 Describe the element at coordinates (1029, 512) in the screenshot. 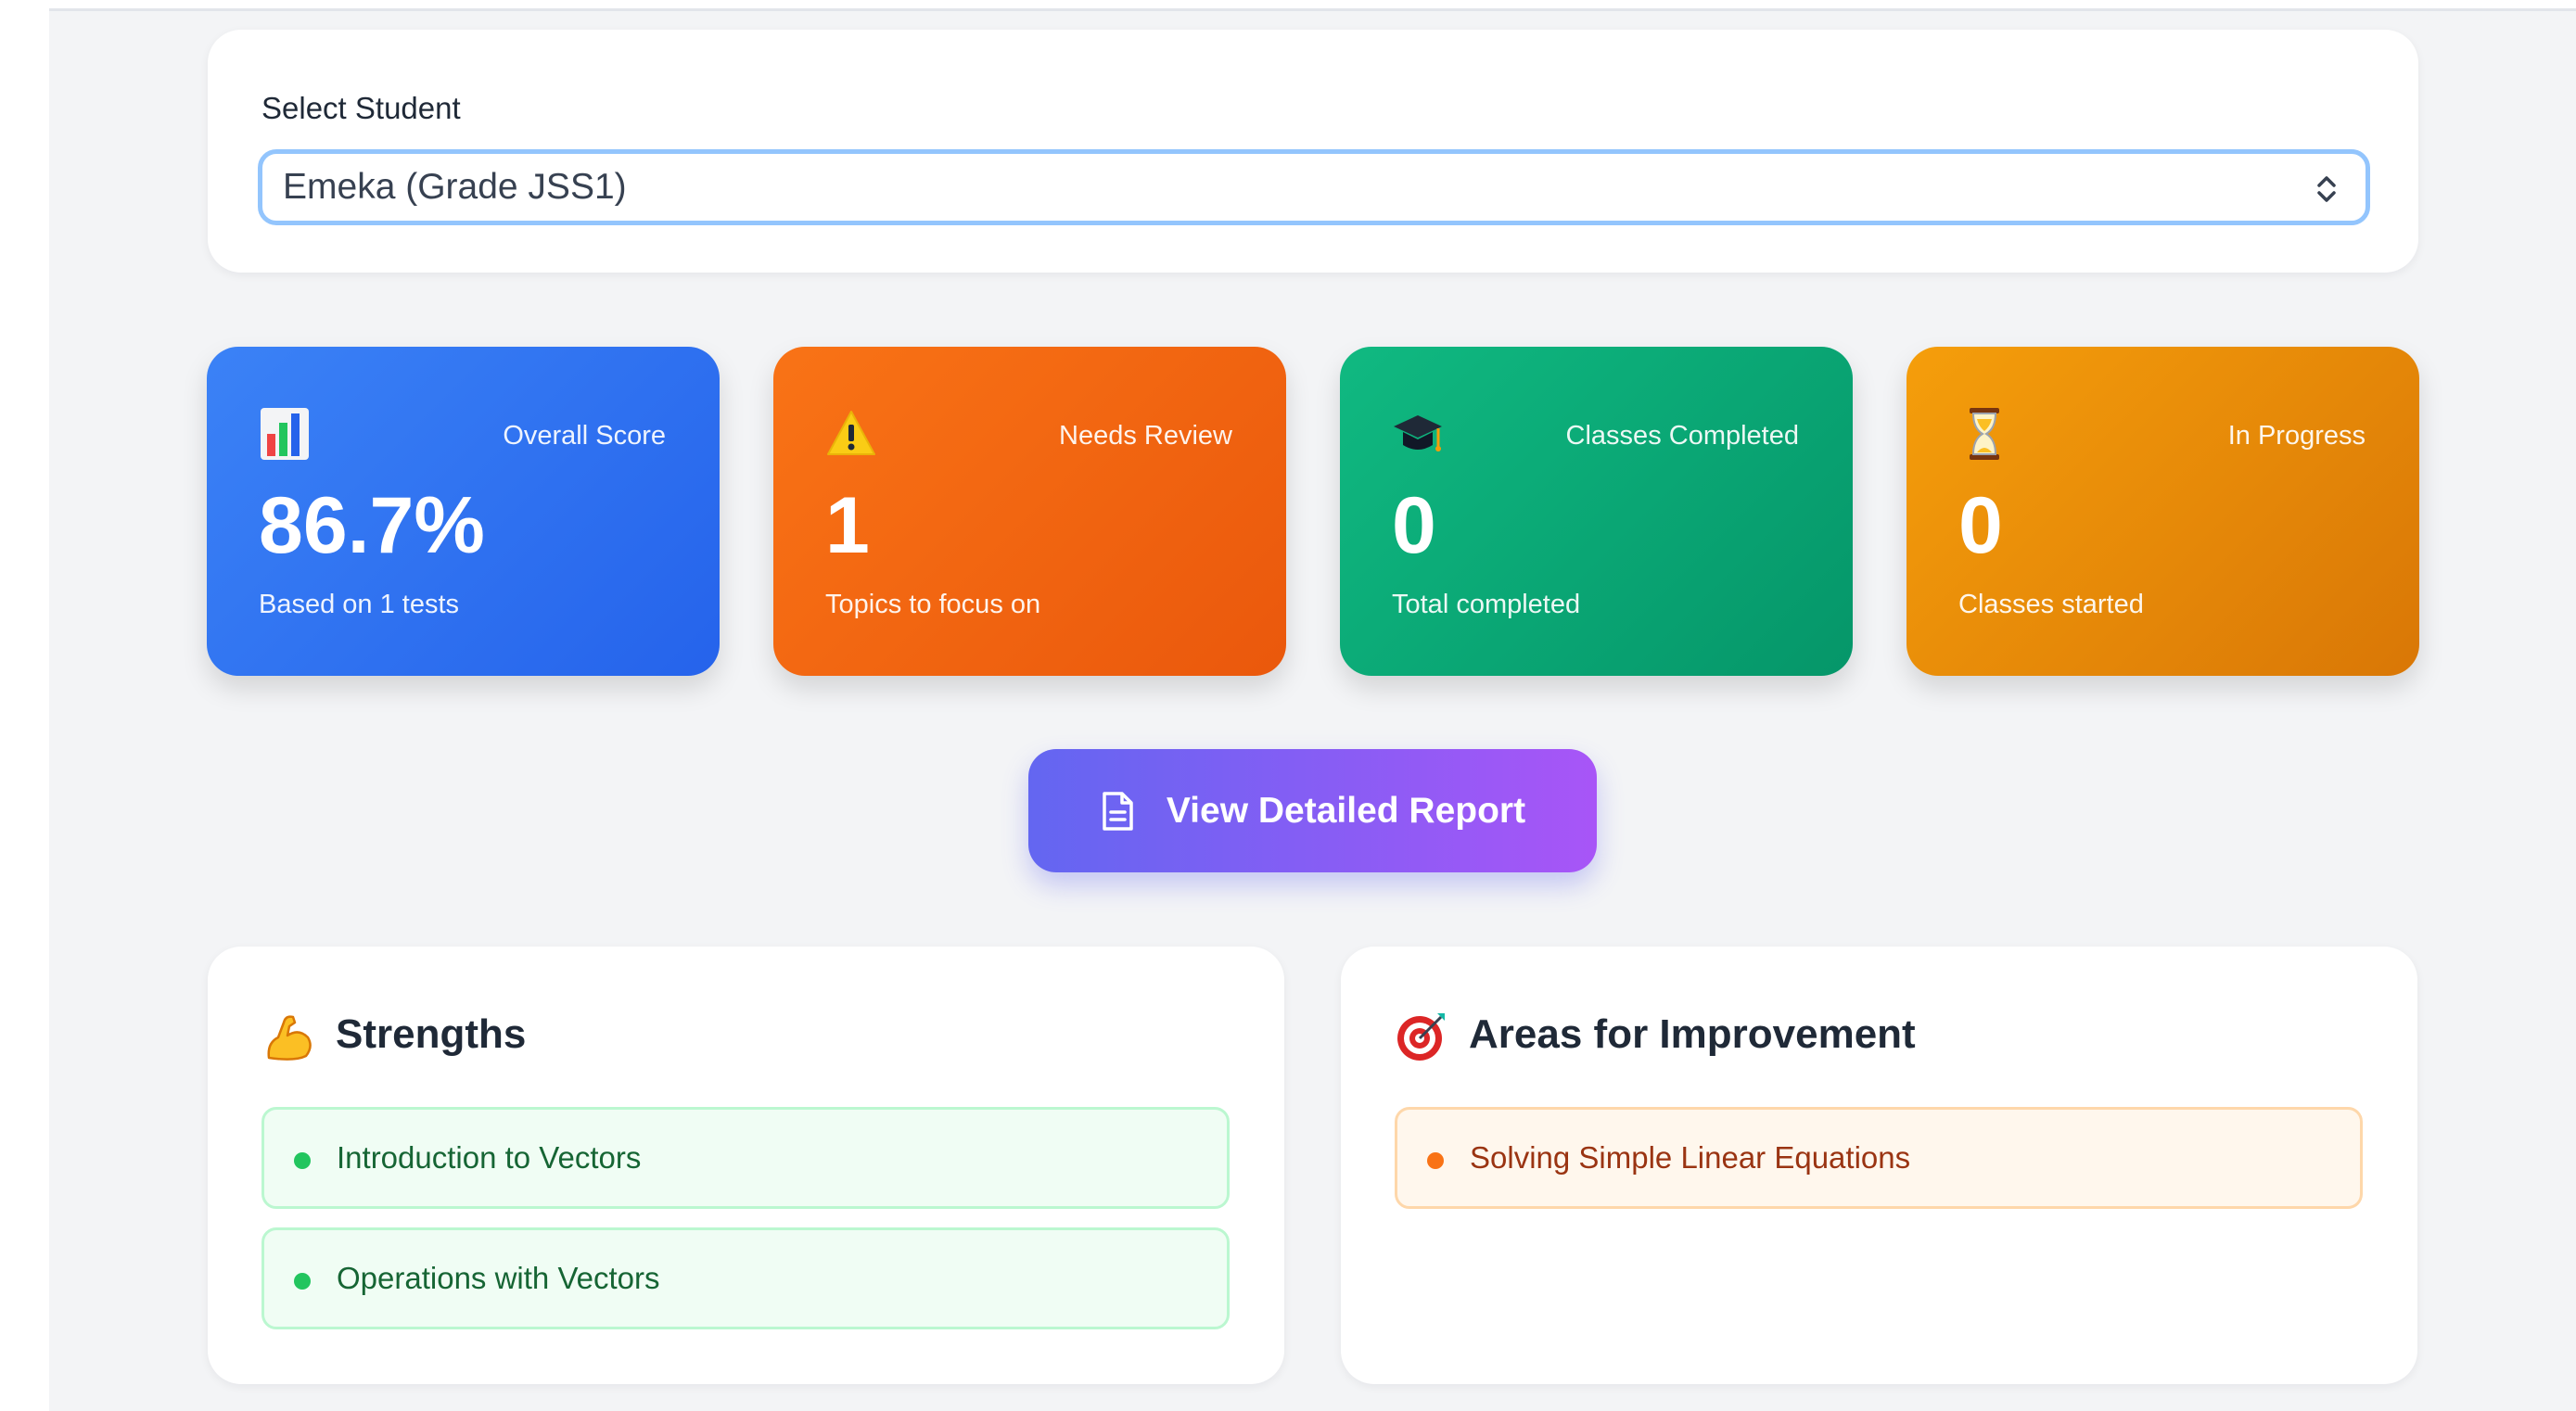

I see `needs-review-card: Needs Review 1 Topics to focus on` at that location.